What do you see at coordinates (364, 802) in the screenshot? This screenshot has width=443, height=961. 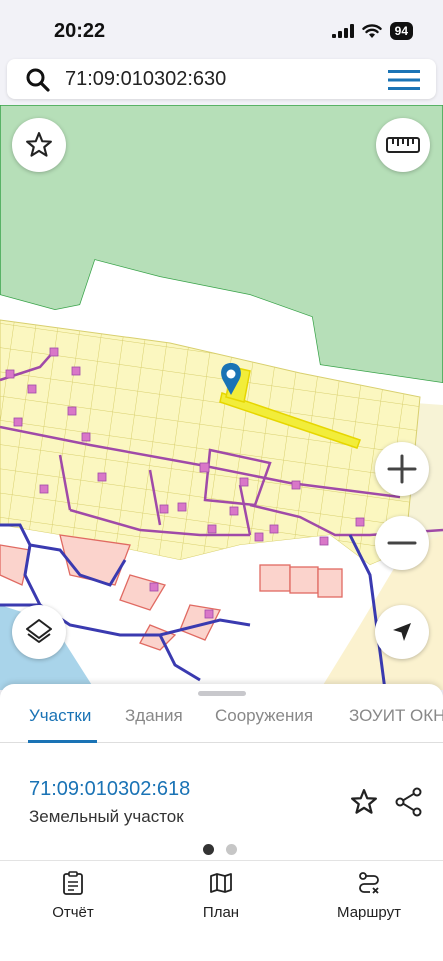 I see `favorite-result-star-icon` at bounding box center [364, 802].